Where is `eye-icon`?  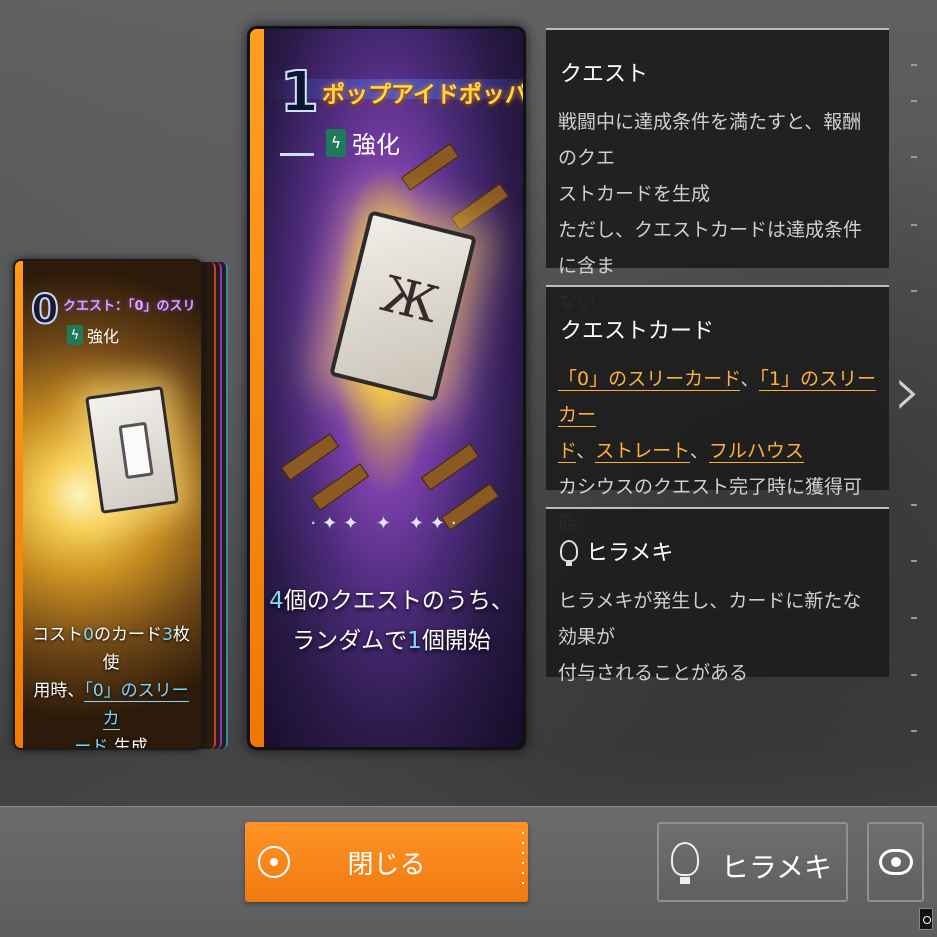 eye-icon is located at coordinates (896, 862).